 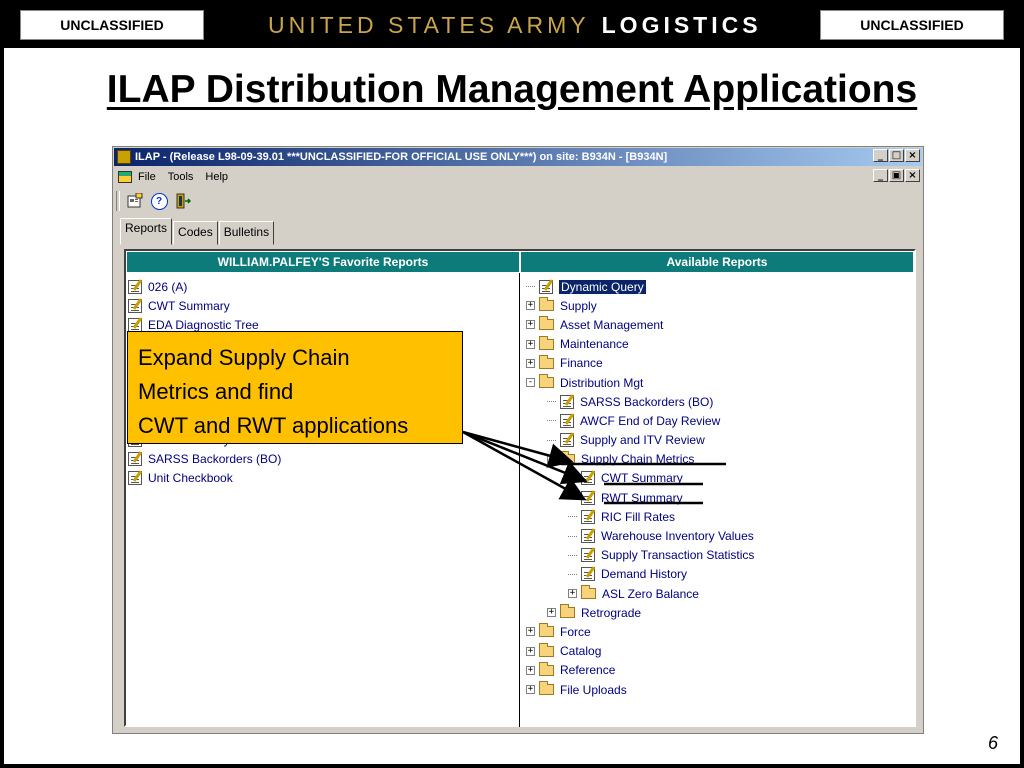 What do you see at coordinates (912, 25) in the screenshot?
I see `classification-banner-right: UNCLASSIFIED` at bounding box center [912, 25].